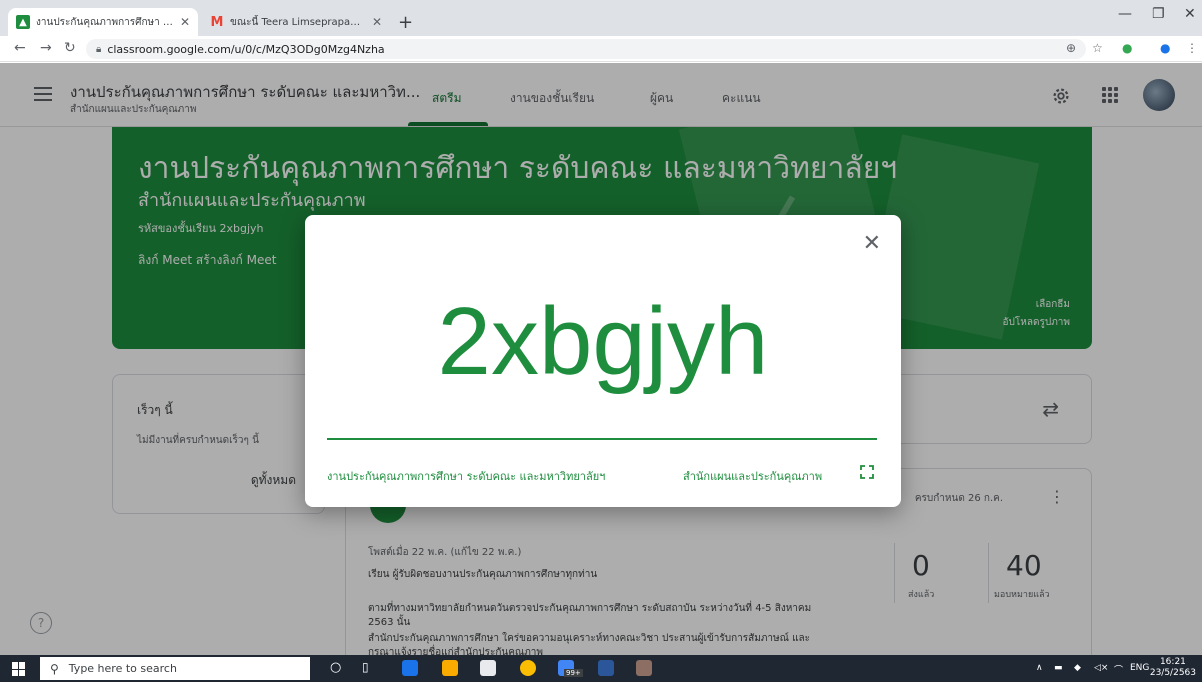 Image resolution: width=1202 pixels, height=682 pixels. What do you see at coordinates (606, 668) in the screenshot?
I see `word-icon` at bounding box center [606, 668].